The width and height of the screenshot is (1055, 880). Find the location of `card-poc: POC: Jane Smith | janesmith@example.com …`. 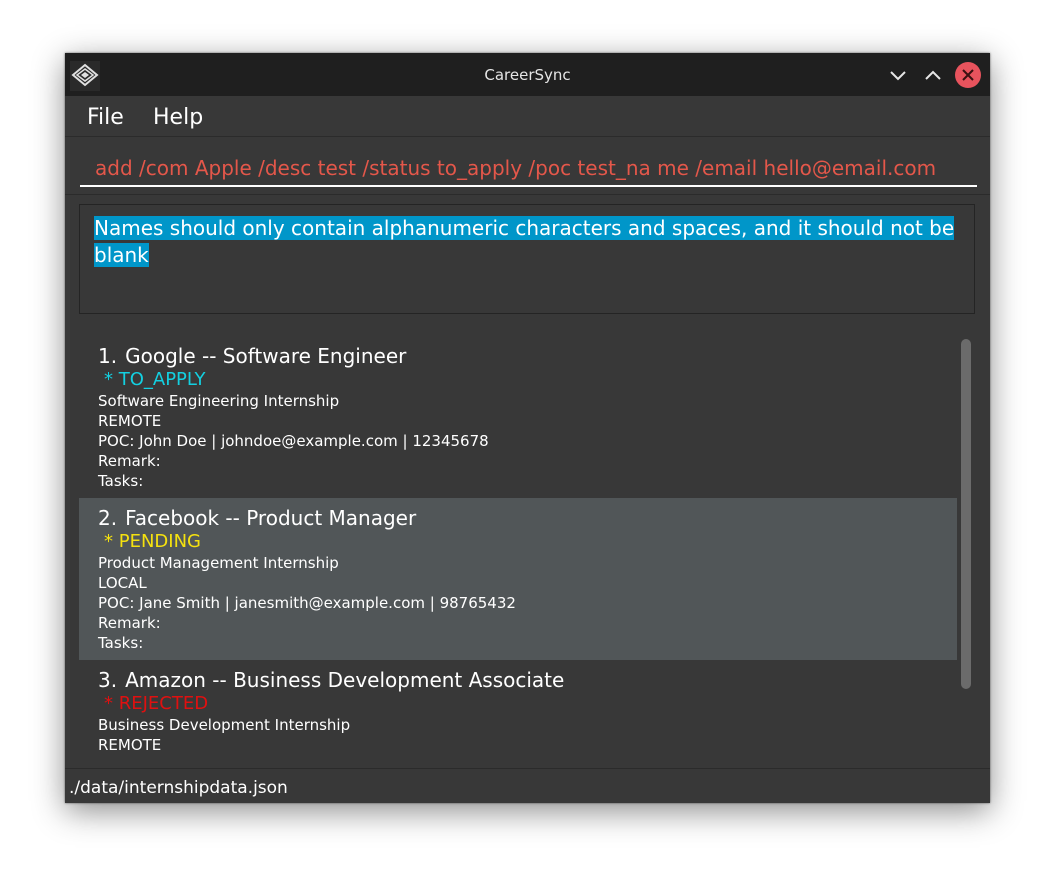

card-poc: POC: Jane Smith | janesmith@example.com … is located at coordinates (307, 603).